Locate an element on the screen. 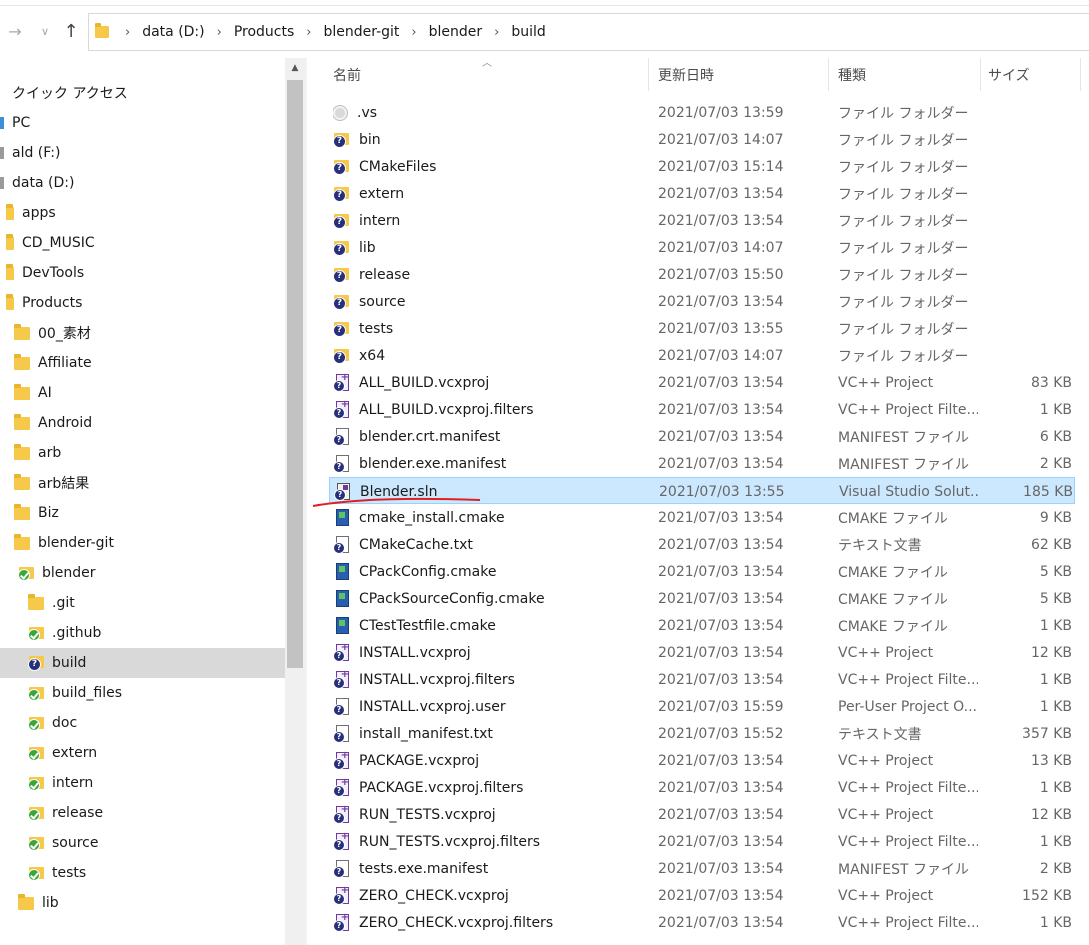 This screenshot has height=945, width=1089. nav-item: data (D:) is located at coordinates (142, 183).